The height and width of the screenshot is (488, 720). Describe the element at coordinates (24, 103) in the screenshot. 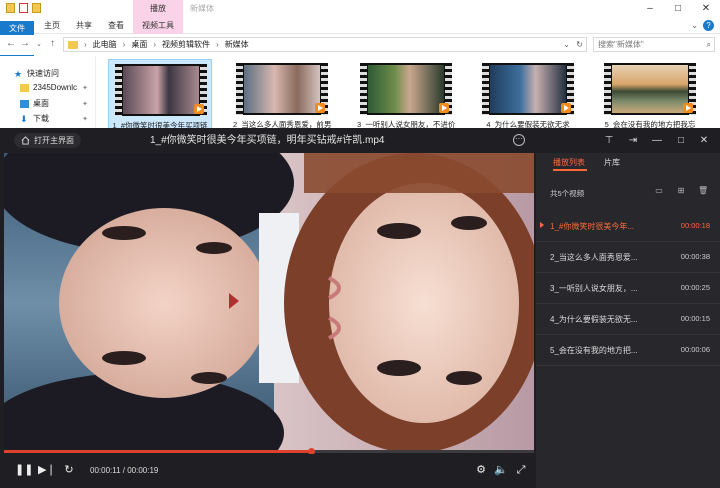

I see `desktop-icon` at that location.